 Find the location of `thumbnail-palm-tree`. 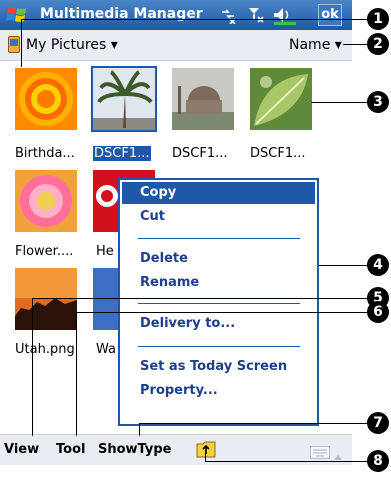

thumbnail-palm-tree is located at coordinates (124, 99).